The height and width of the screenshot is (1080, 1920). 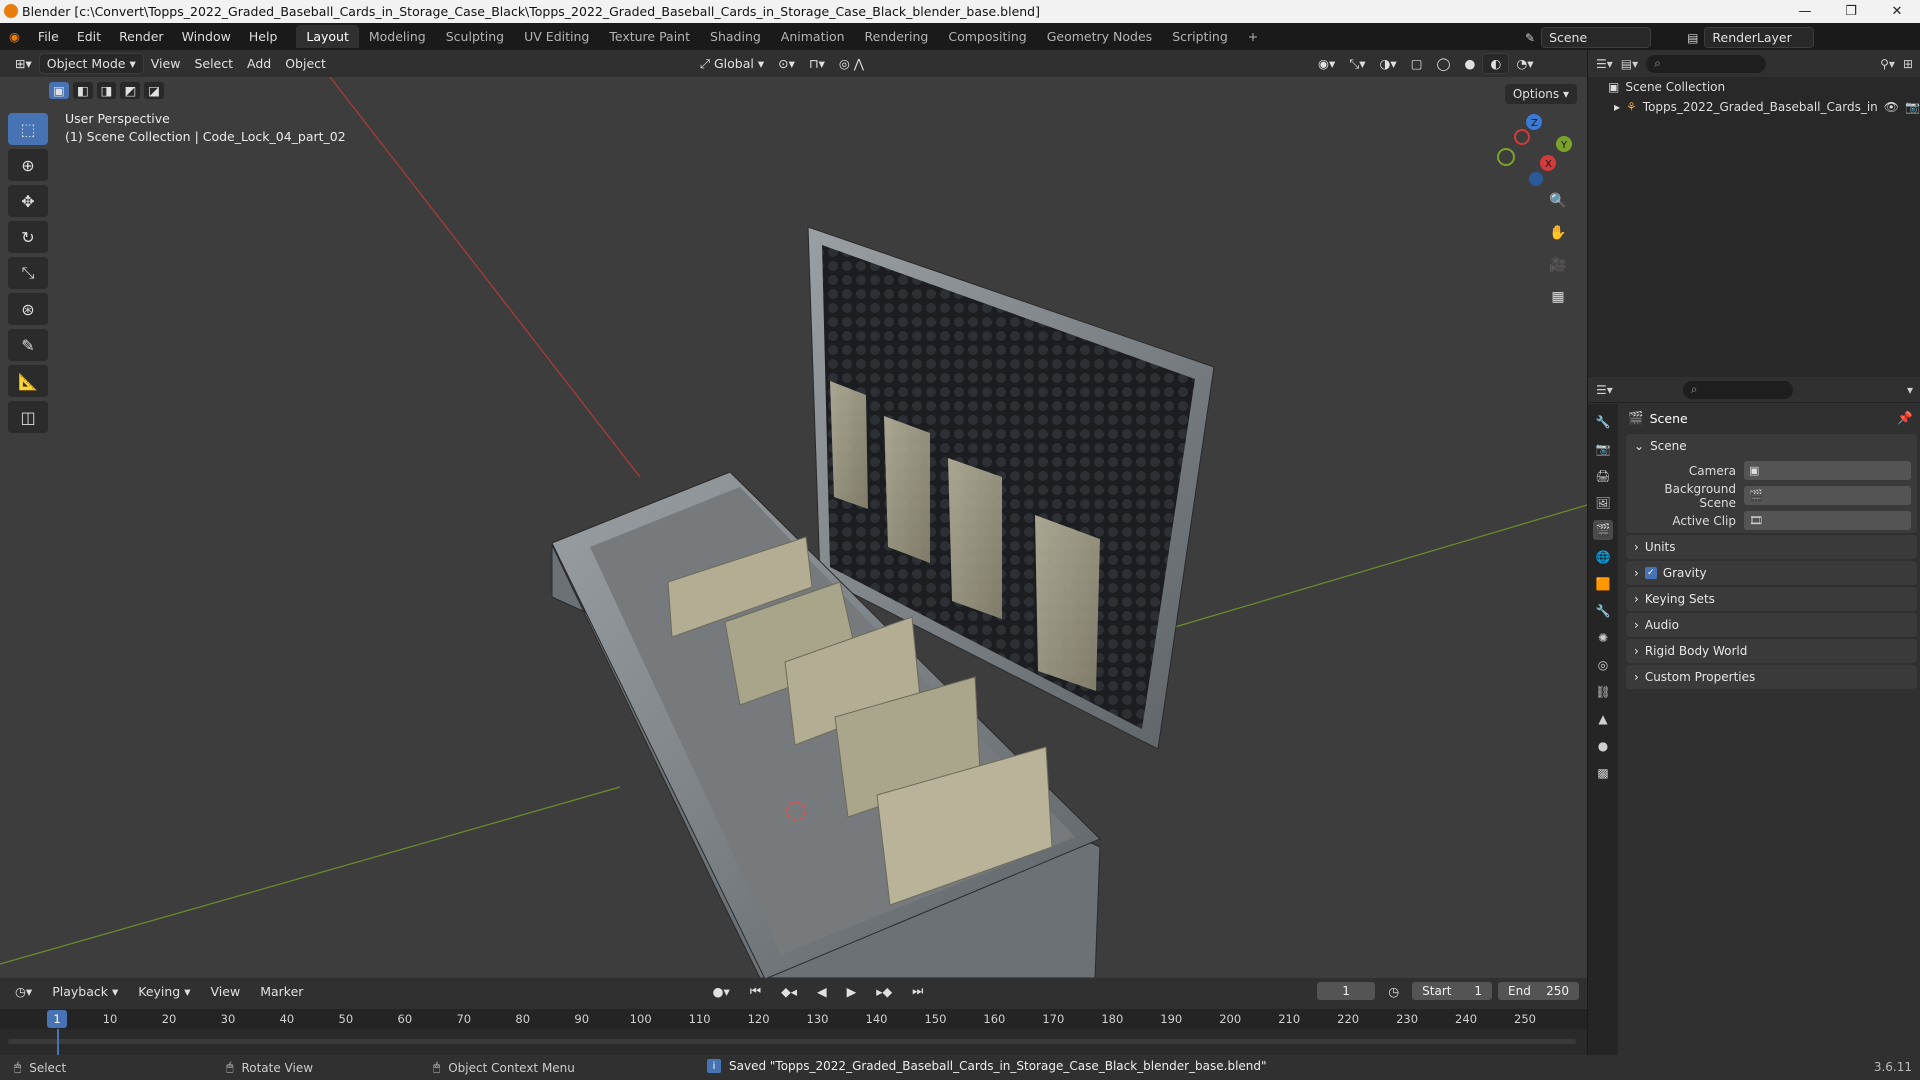 I want to click on next-keyframe-icon: ▸◆, so click(x=884, y=991).